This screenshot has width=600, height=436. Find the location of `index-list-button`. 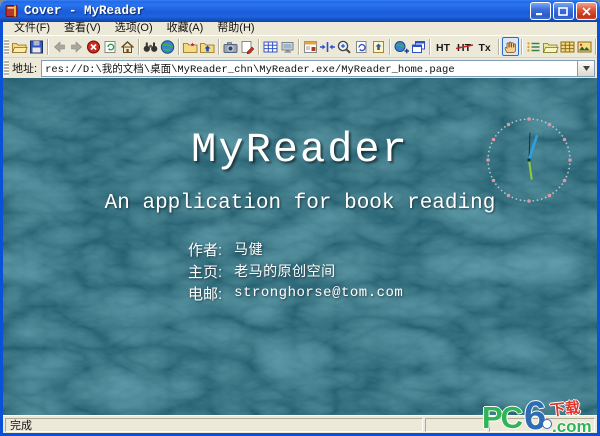

index-list-button is located at coordinates (533, 46).